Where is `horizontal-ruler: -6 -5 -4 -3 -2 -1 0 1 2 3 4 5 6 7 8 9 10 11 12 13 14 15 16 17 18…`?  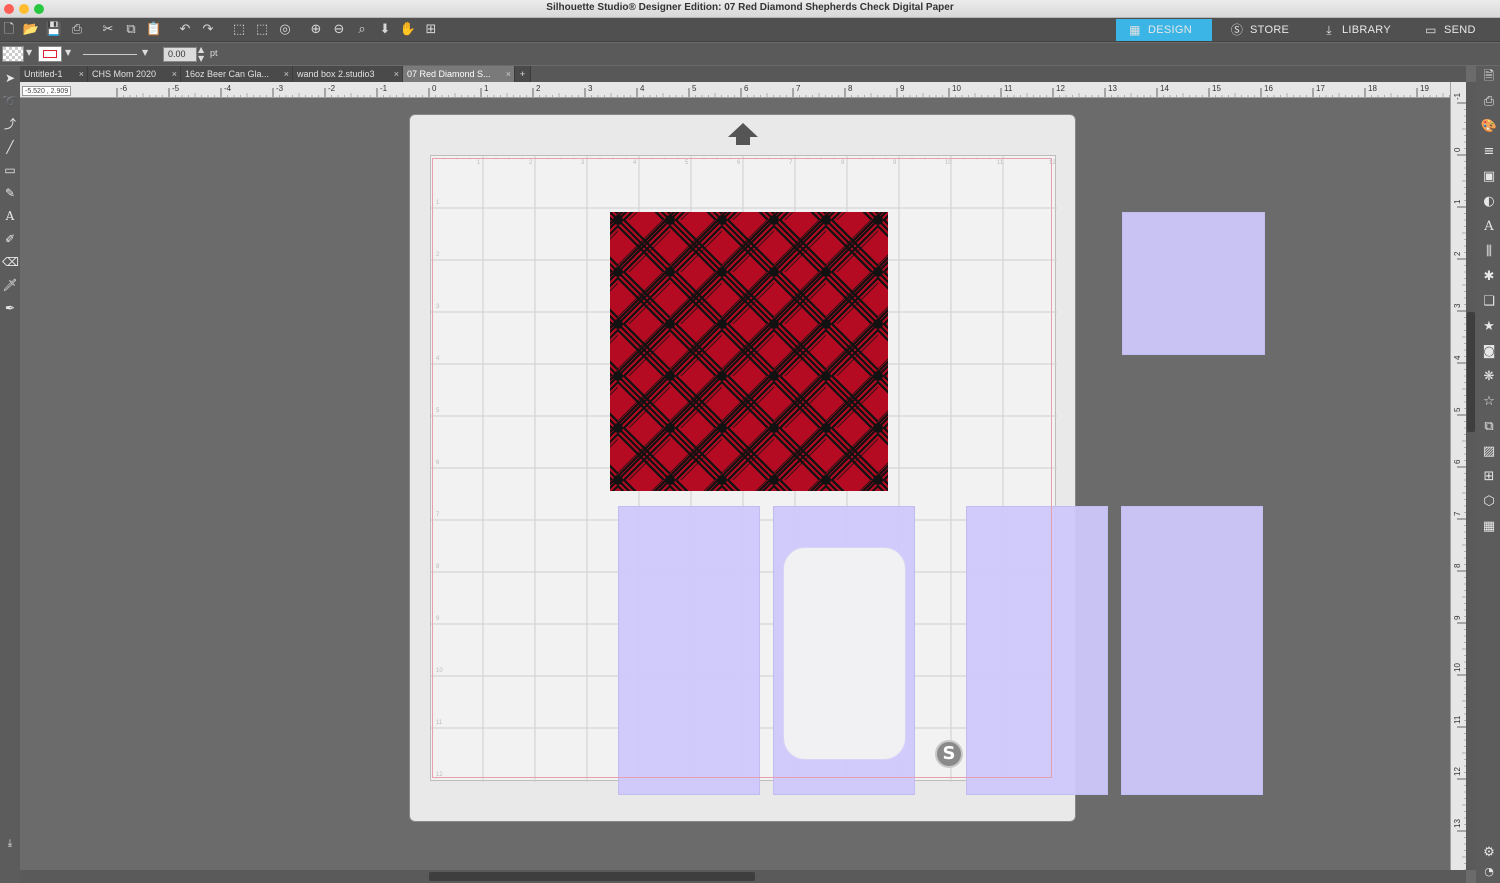 horizontal-ruler: -6 -5 -4 -3 -2 -1 0 1 2 3 4 5 6 7 8 9 10 11 12 13 14 15 16 17 18… is located at coordinates (735, 90).